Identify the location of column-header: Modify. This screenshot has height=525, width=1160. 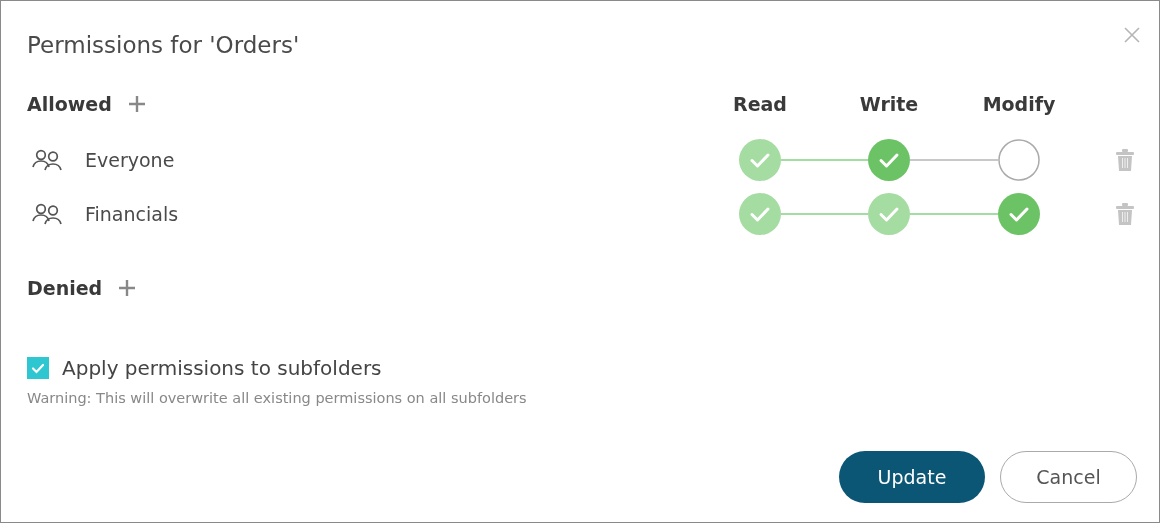
(1019, 104).